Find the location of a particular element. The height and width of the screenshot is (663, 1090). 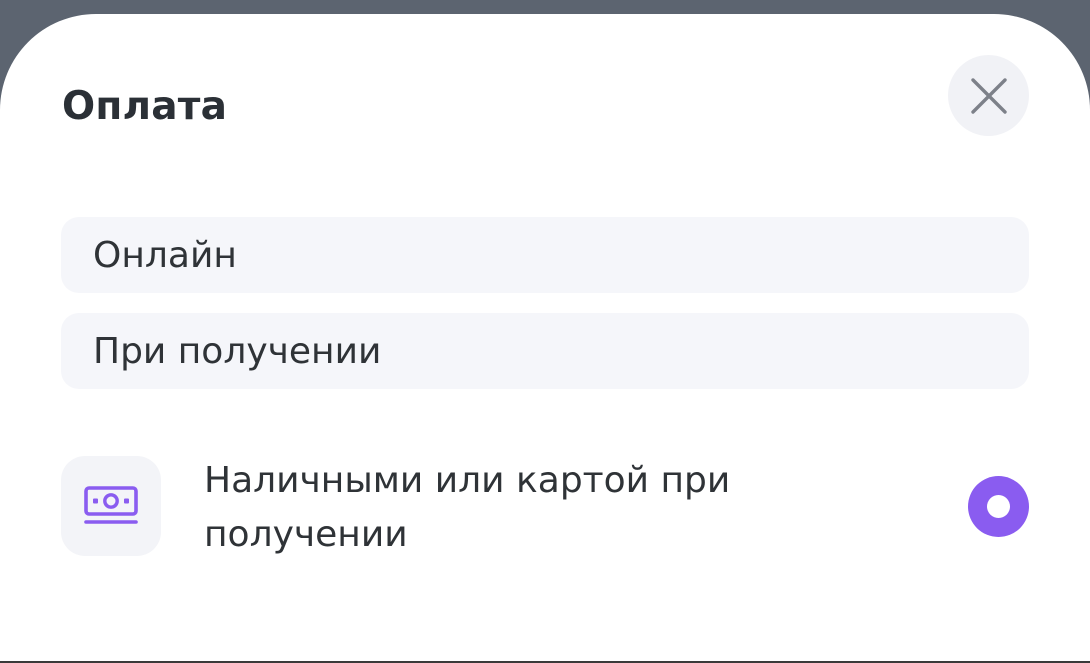

payment-group-label: При получении is located at coordinates (237, 351).